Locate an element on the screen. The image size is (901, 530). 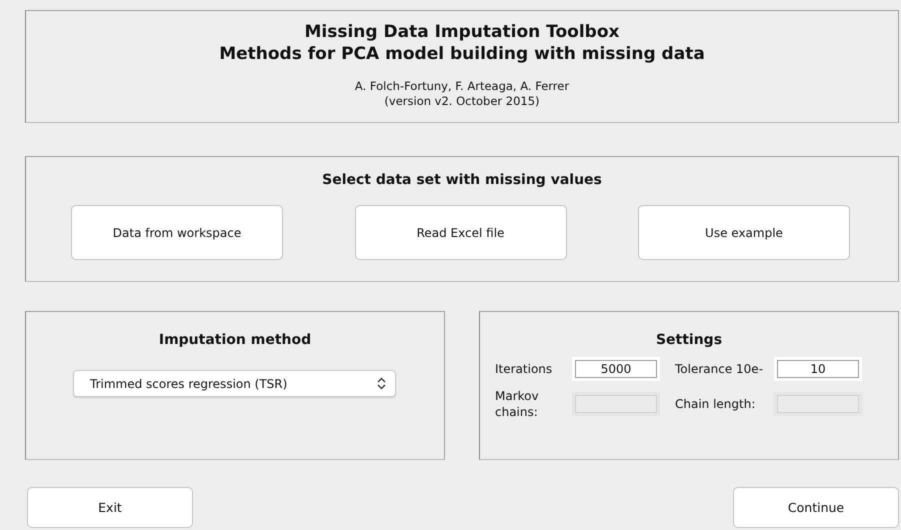
version-text: (version v2. October 2015) is located at coordinates (462, 101).